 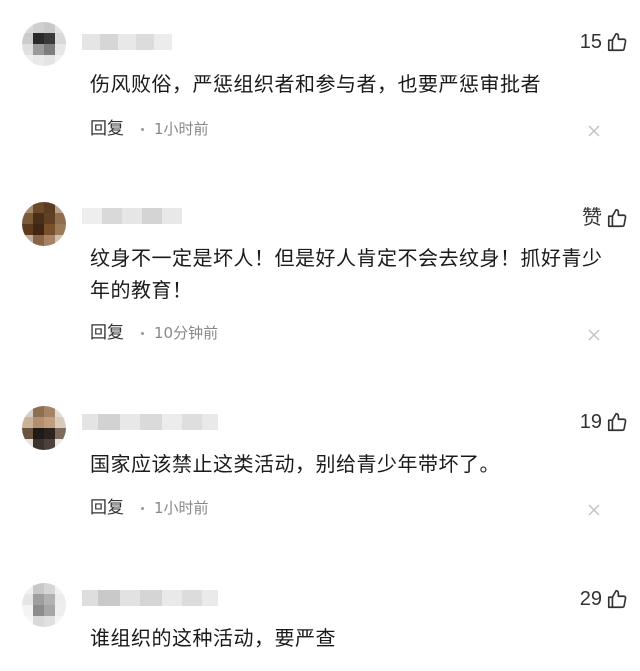 I want to click on like-count: 29, so click(x=590, y=599).